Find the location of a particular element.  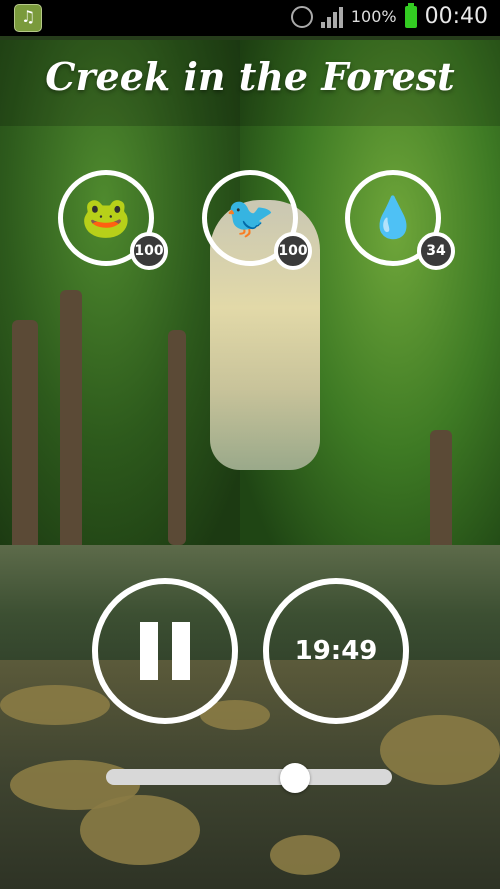

sound-woodpecker-button: 🐦 100 is located at coordinates (257, 220).